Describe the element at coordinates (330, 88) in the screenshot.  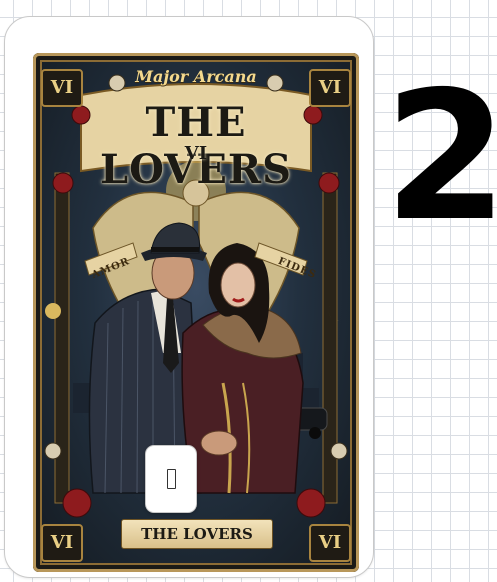
I see `corner-numeral-top-right: VI` at that location.